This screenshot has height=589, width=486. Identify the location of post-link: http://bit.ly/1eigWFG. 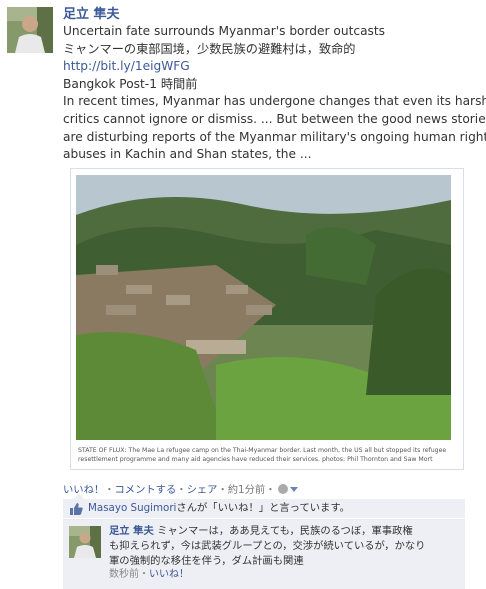
(126, 66).